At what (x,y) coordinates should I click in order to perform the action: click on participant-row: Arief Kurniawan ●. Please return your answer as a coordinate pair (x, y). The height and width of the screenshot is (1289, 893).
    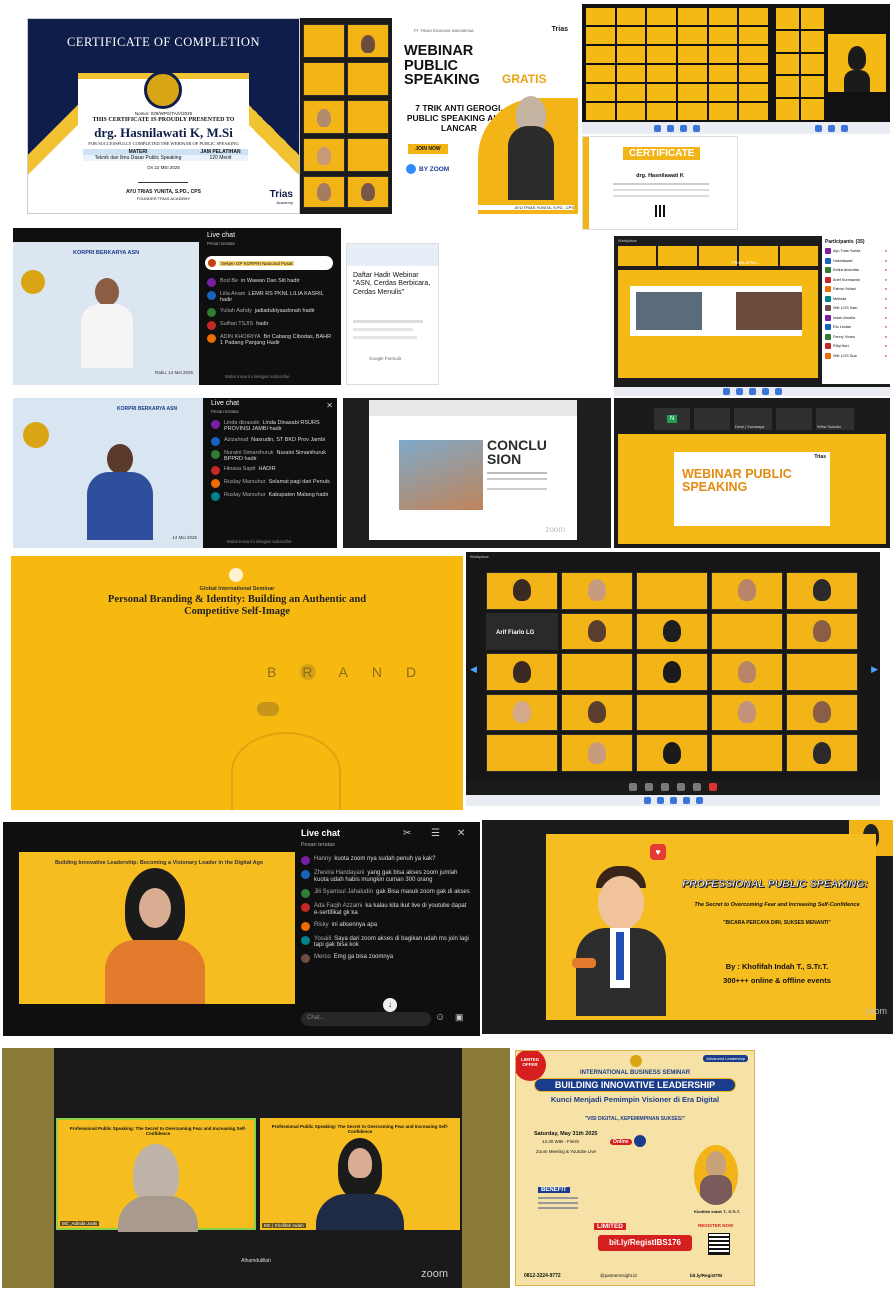
    Looking at the image, I should click on (856, 279).